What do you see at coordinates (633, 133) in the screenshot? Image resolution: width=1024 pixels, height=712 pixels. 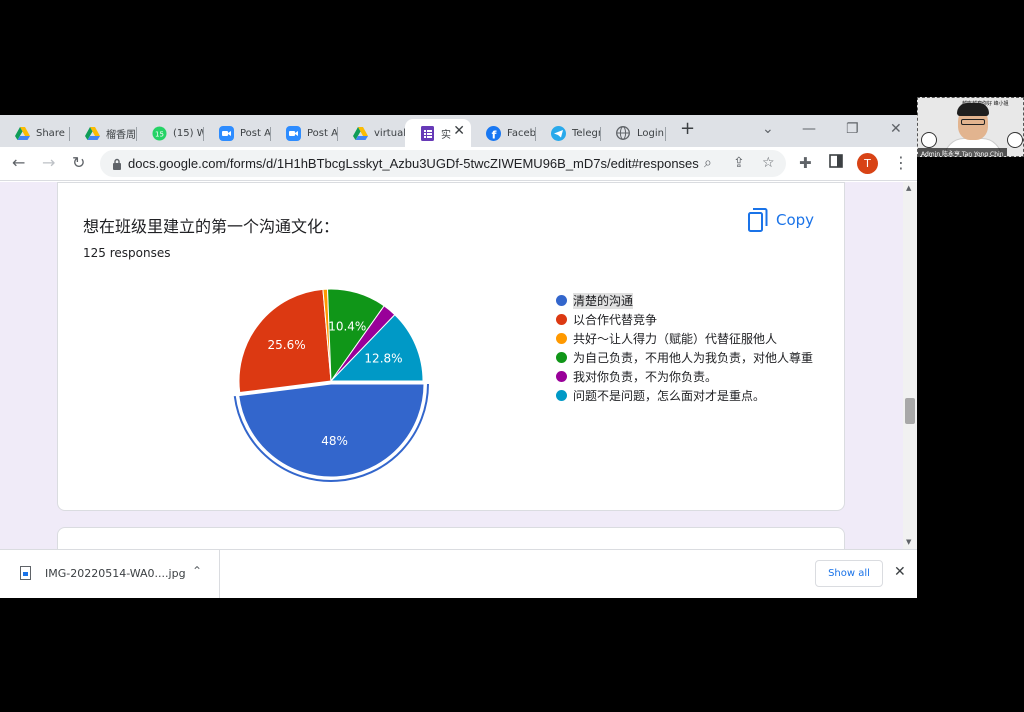 I see `tab-login: Login` at bounding box center [633, 133].